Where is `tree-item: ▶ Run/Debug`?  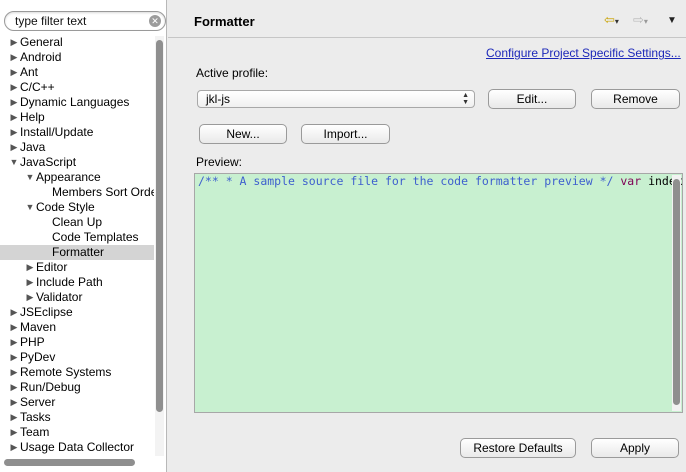
tree-item: ▶ Run/Debug is located at coordinates (77, 387).